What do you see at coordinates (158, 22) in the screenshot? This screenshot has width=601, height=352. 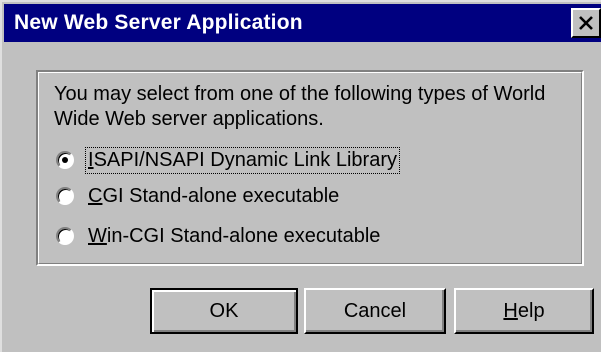 I see `dialog-title: New Web Server Application` at bounding box center [158, 22].